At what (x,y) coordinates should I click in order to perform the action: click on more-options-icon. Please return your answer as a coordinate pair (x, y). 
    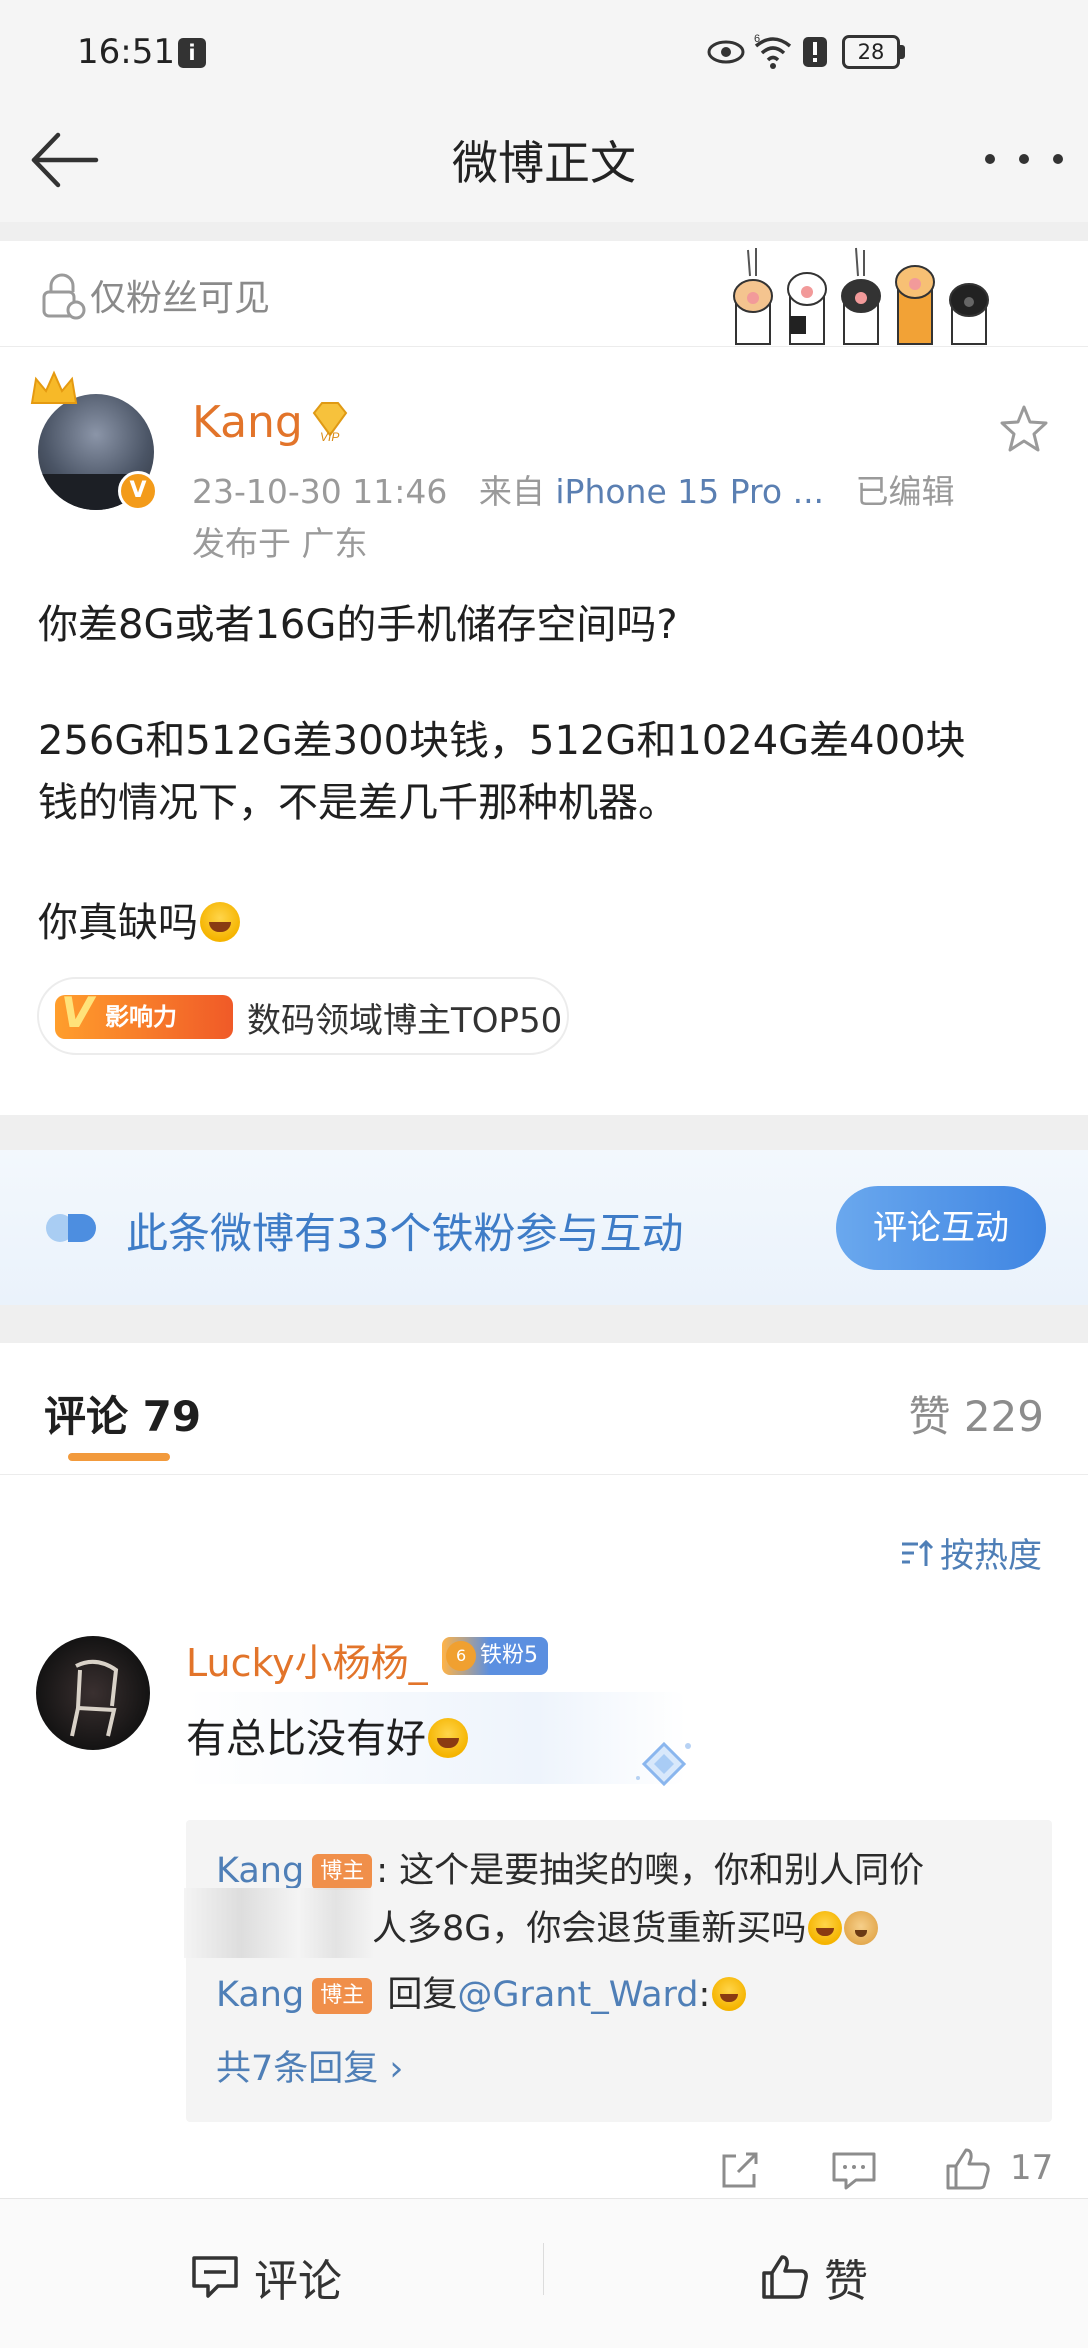
    Looking at the image, I should click on (1030, 159).